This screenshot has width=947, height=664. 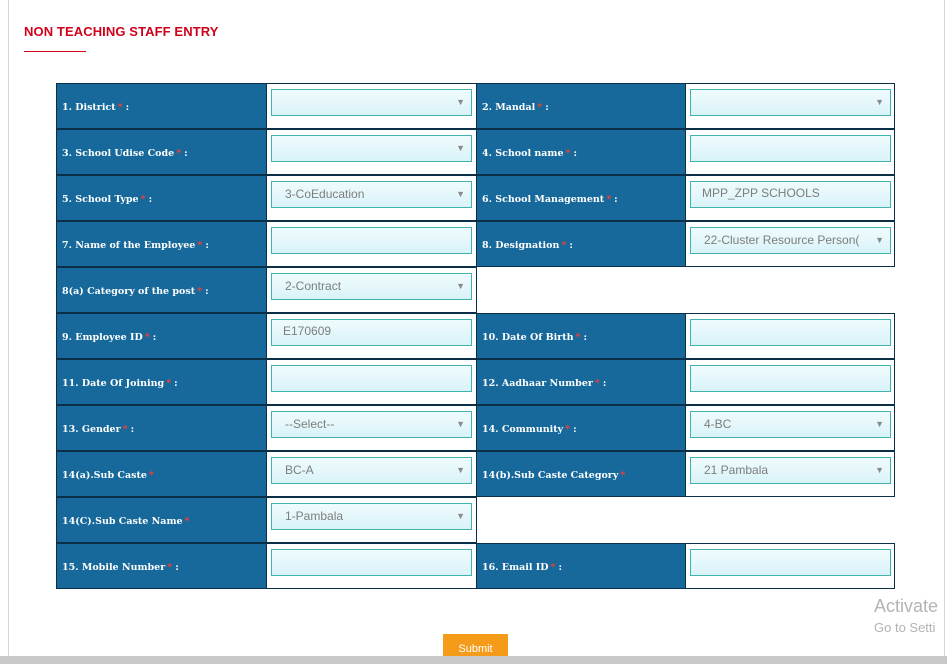 I want to click on page-title: NON TEACHING STAFF ENTRY, so click(x=121, y=31).